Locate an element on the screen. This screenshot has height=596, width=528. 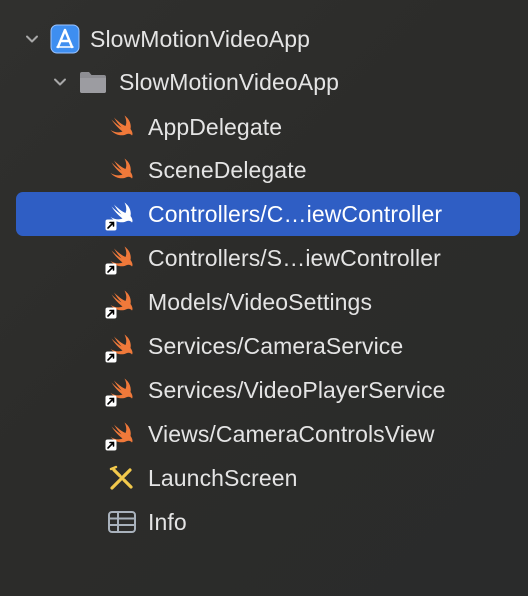
file-row: Services/CameraService is located at coordinates (268, 346).